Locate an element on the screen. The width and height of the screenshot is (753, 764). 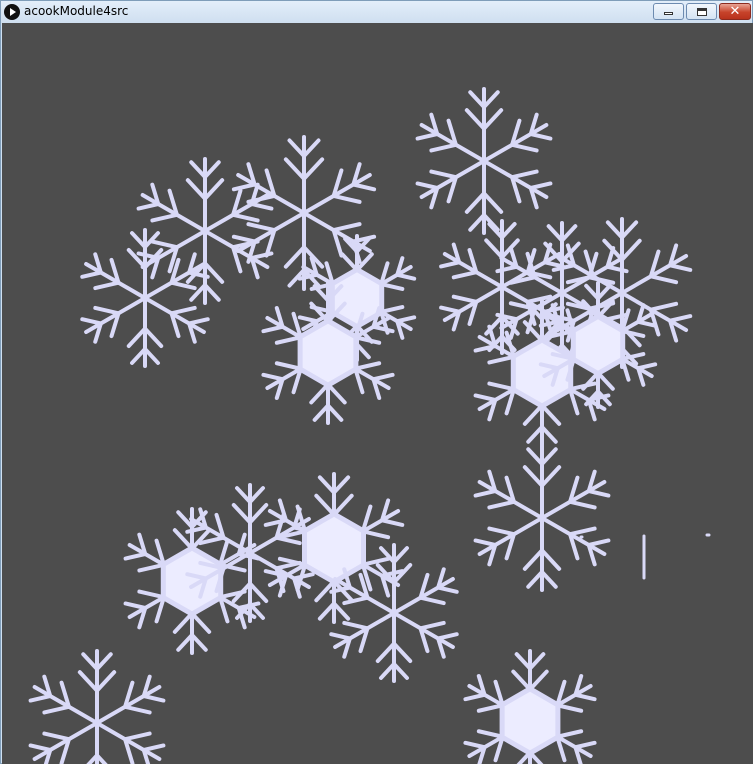
minimize-icon is located at coordinates (668, 13).